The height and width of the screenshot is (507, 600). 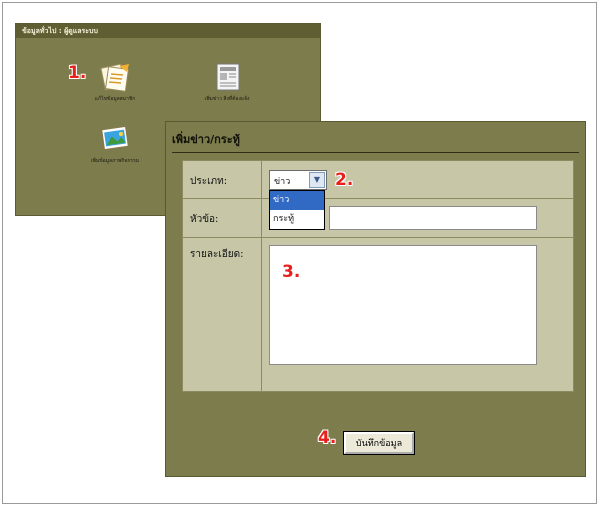 I want to click on edit-member-shortcut: แก้ไขข้อมูลสมาชิก, so click(x=115, y=82).